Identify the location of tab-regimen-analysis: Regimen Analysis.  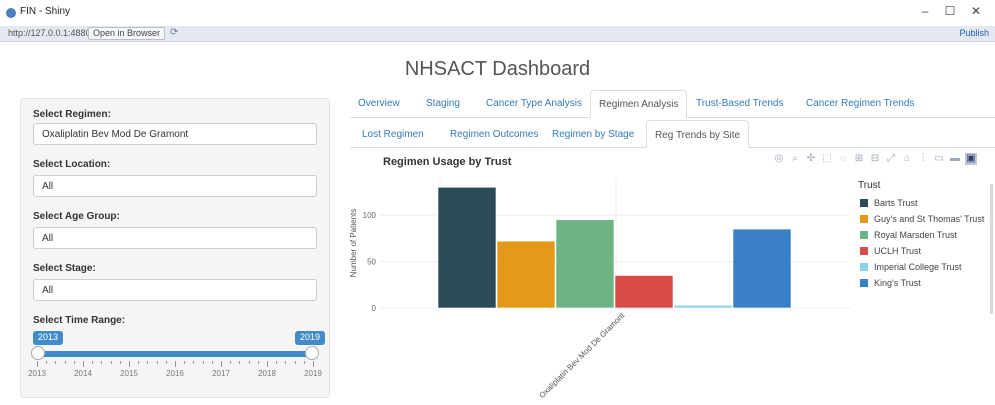
(639, 104).